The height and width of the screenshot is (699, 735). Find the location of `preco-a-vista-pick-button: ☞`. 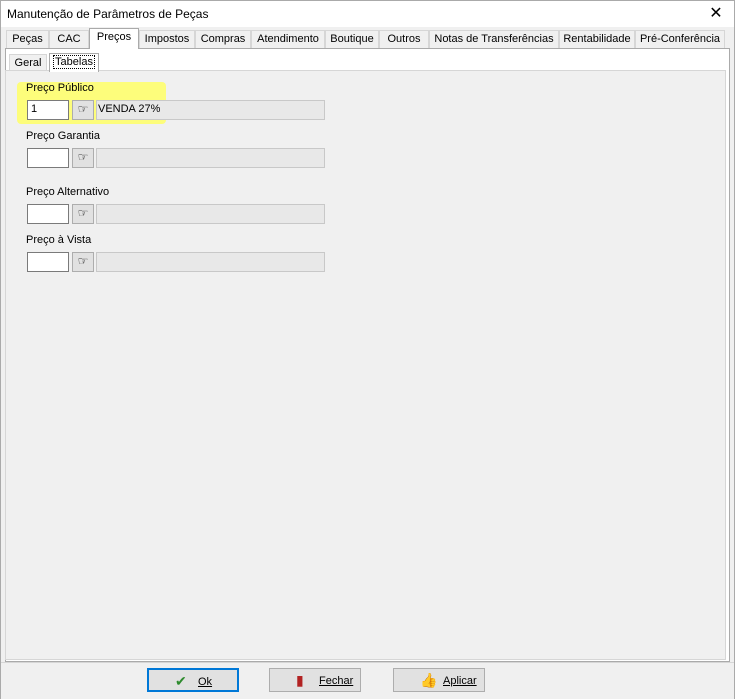

preco-a-vista-pick-button: ☞ is located at coordinates (83, 262).